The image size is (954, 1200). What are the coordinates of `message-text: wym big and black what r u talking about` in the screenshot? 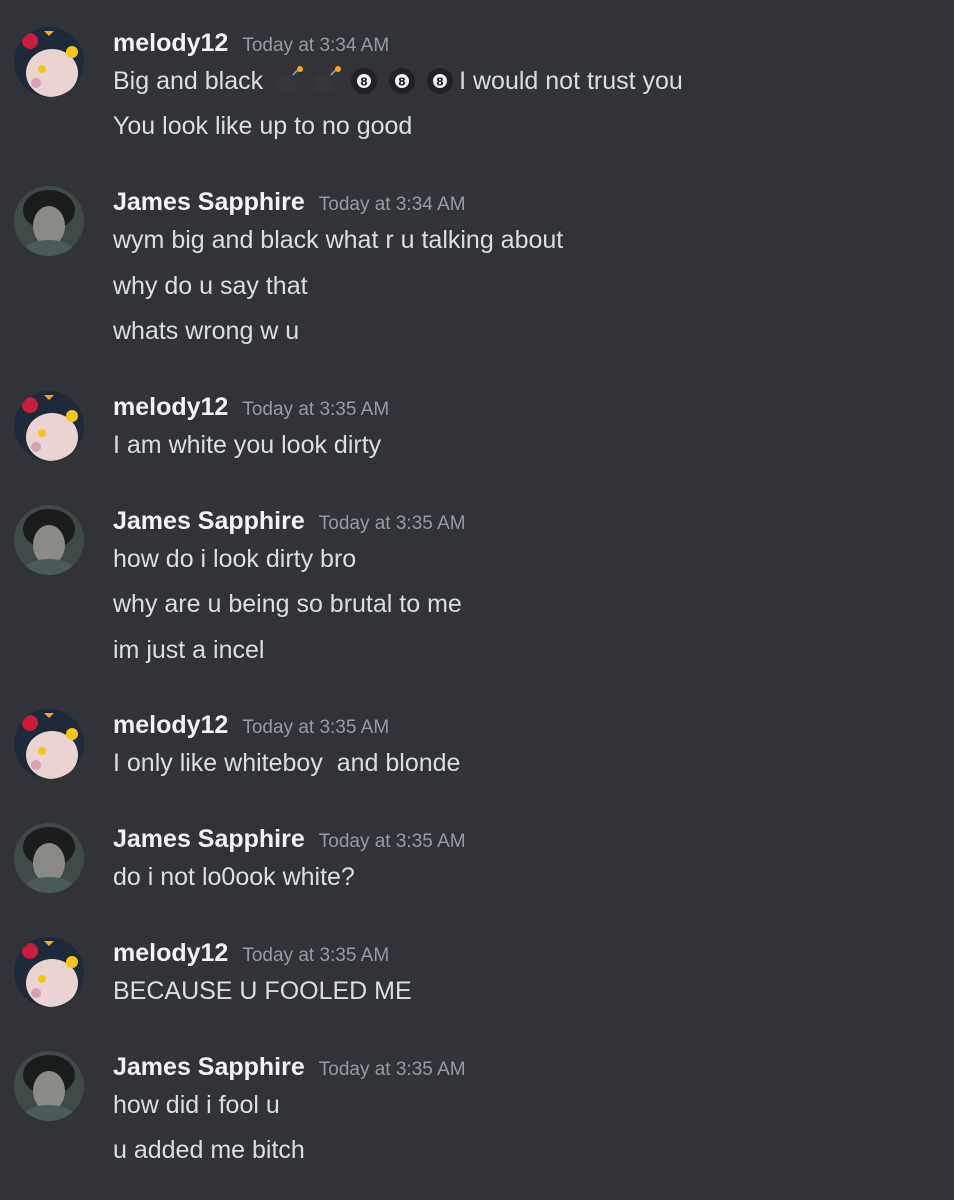 It's located at (338, 240).